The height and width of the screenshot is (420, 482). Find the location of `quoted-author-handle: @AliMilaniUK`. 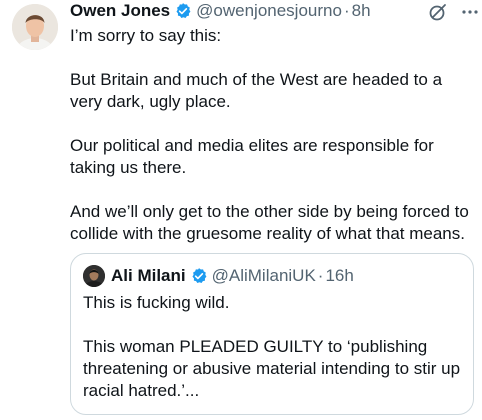

quoted-author-handle: @AliMilaniUK is located at coordinates (264, 276).